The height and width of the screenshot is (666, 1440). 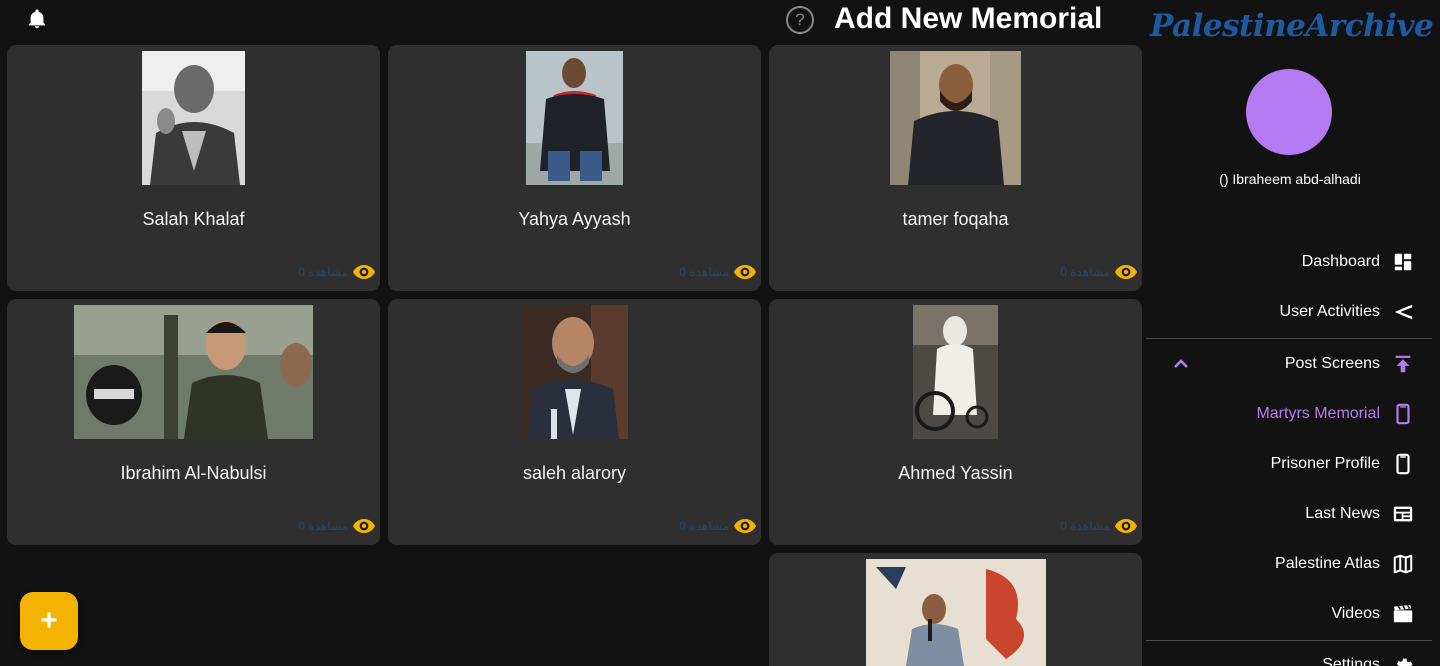 What do you see at coordinates (574, 219) in the screenshot?
I see `memorial-name: Yahya Ayyash` at bounding box center [574, 219].